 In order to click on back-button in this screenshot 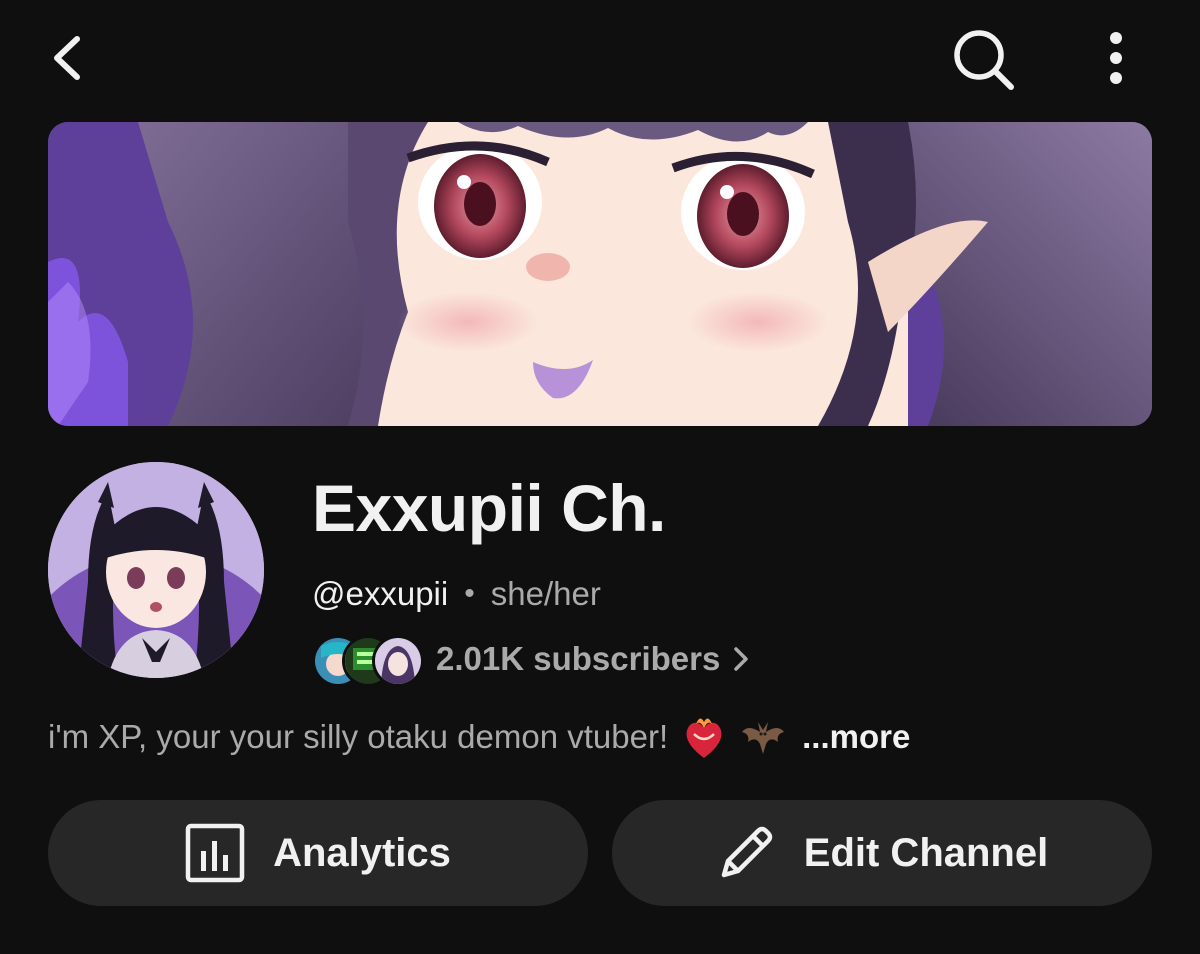, I will do `click(68, 58)`.